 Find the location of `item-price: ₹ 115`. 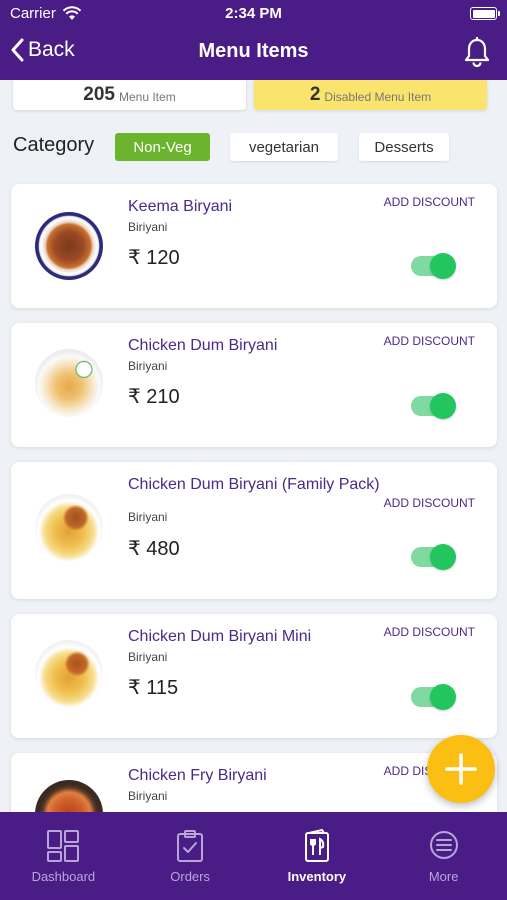

item-price: ₹ 115 is located at coordinates (153, 688).